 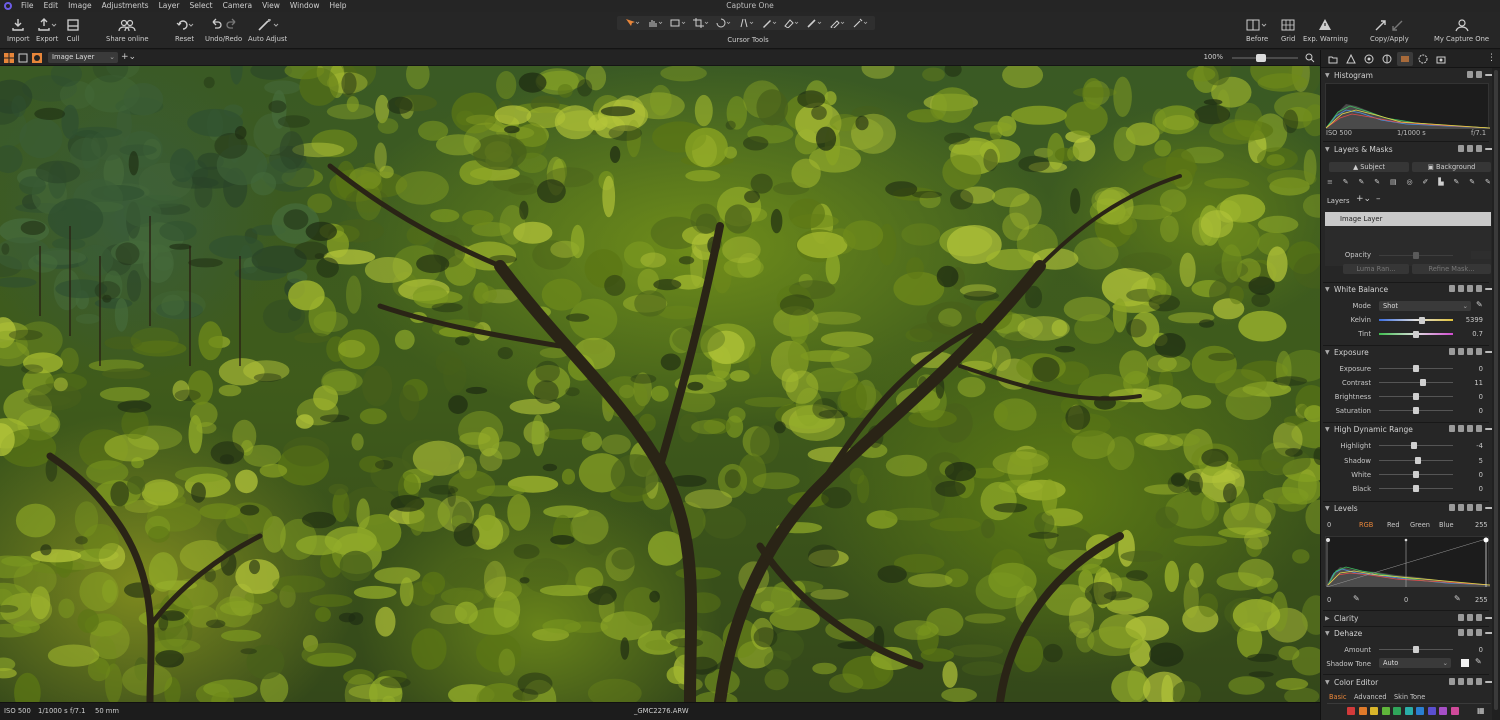 I want to click on white-slider, so click(x=1416, y=474).